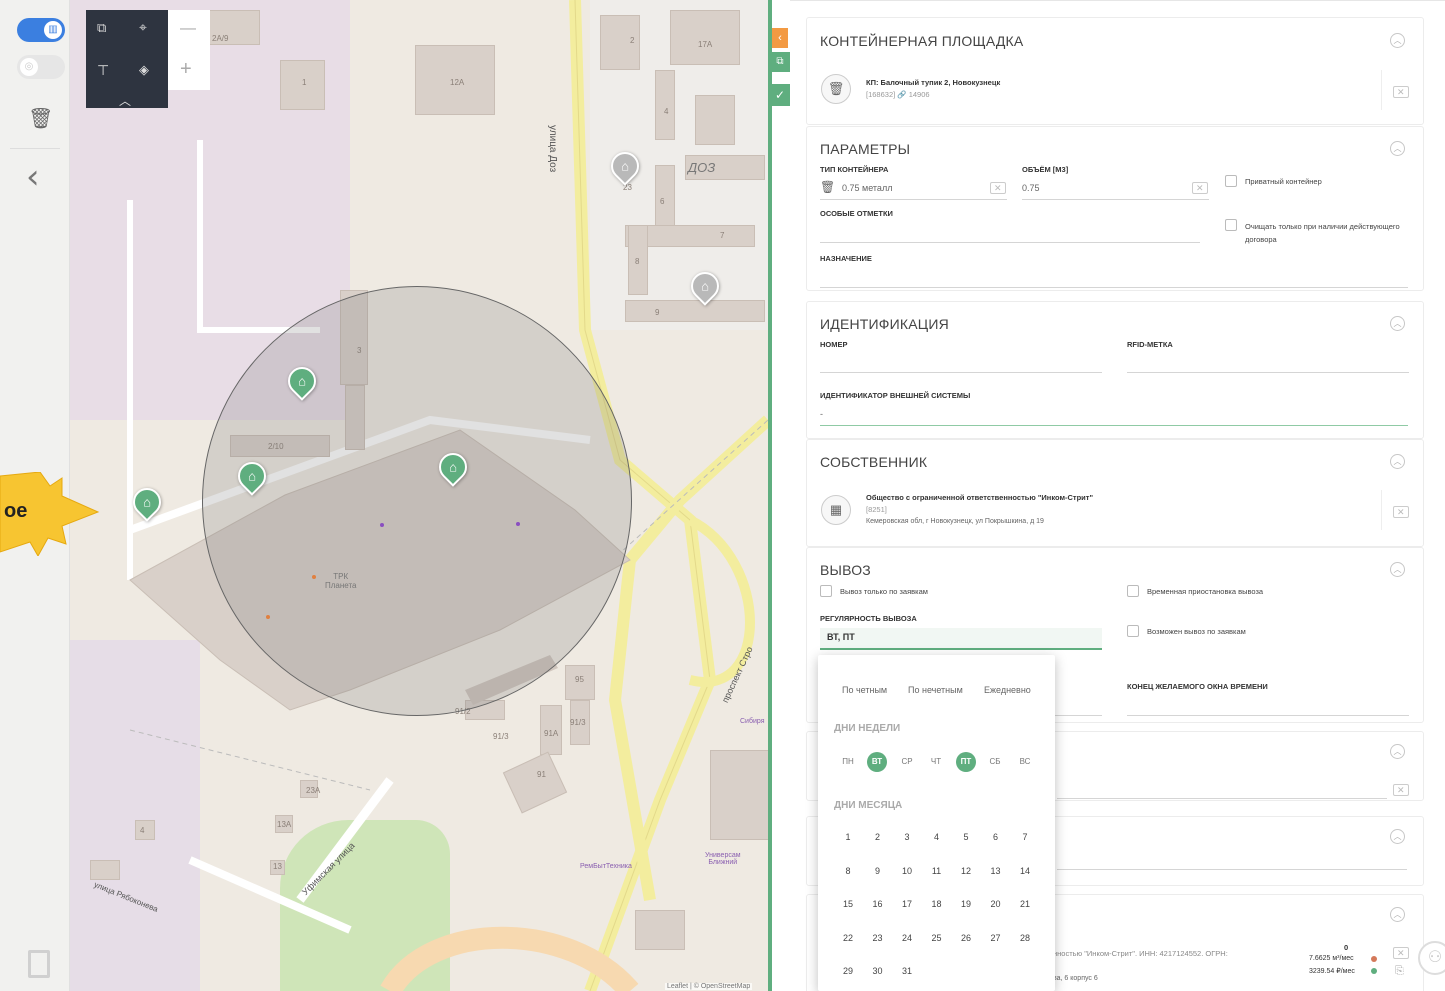 The width and height of the screenshot is (1445, 991). I want to click on weekday-fri: ПТ, so click(966, 762).